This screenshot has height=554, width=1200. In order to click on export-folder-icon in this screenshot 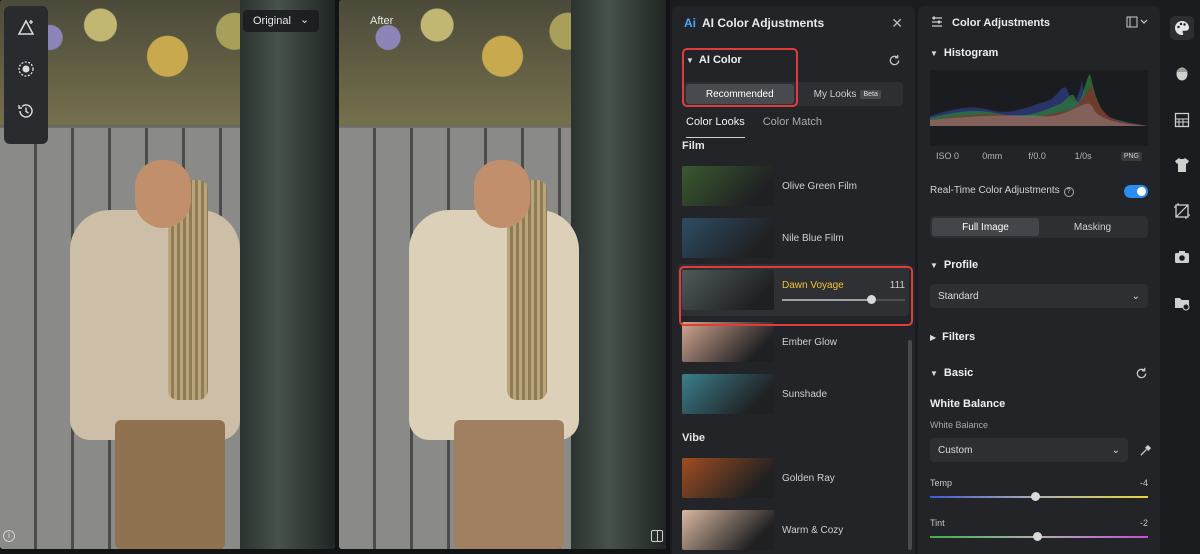, I will do `click(1182, 303)`.